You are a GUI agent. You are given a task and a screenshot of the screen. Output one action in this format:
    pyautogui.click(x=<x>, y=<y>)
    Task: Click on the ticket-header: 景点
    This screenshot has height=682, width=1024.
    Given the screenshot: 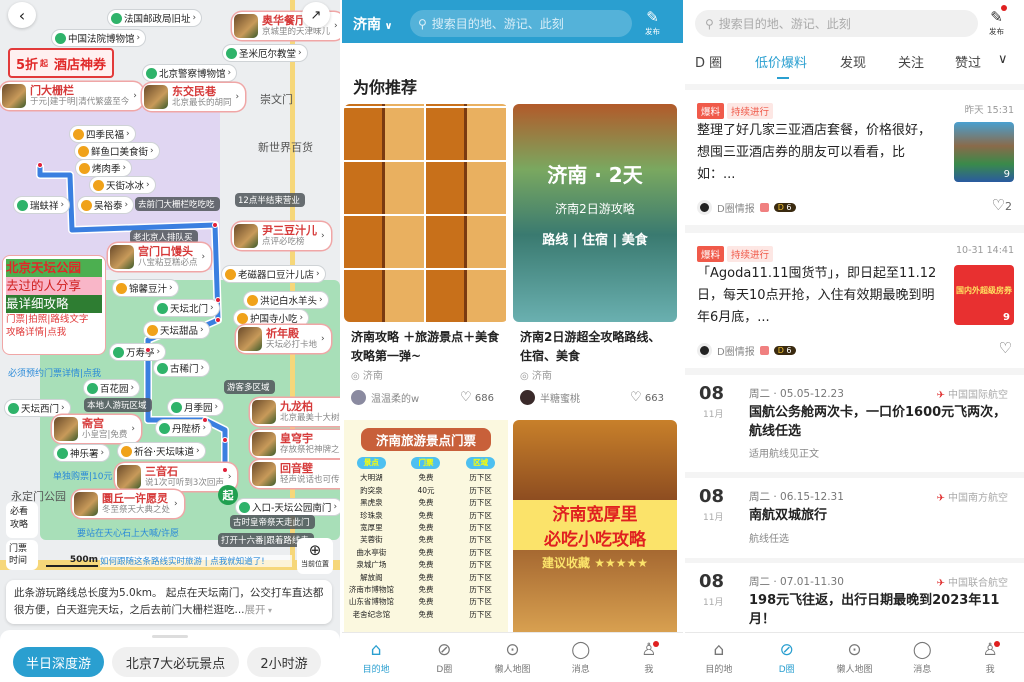 What is the action you would take?
    pyautogui.click(x=371, y=463)
    